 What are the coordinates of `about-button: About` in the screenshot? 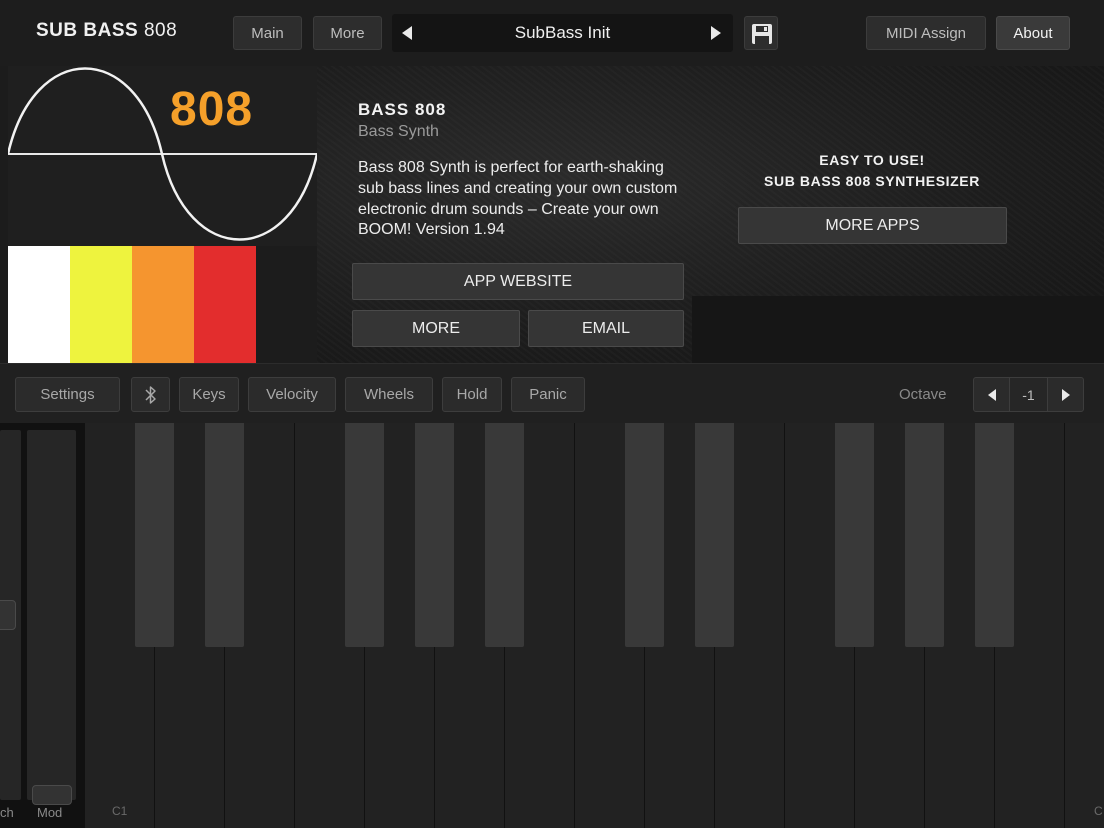 It's located at (1033, 33).